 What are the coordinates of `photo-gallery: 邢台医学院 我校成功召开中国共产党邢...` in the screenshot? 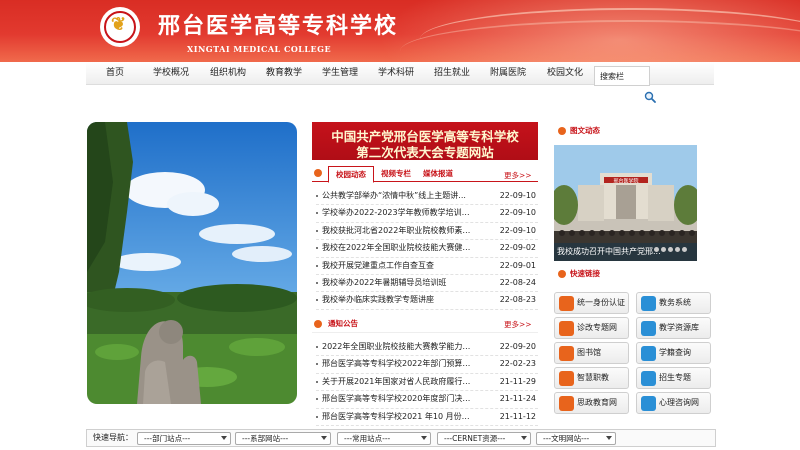 It's located at (625, 203).